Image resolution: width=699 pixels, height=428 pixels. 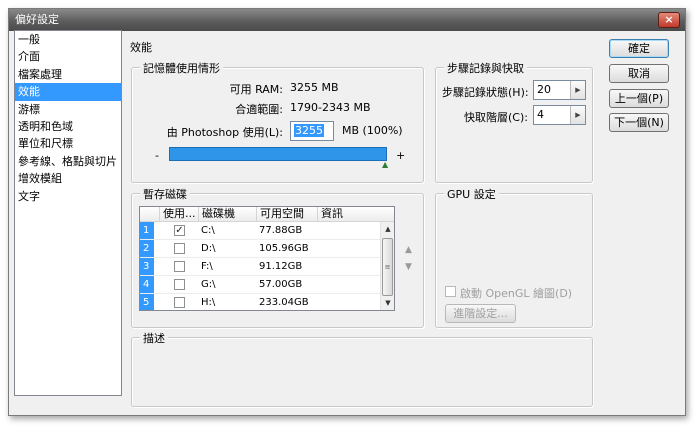 I want to click on description-group: 描述, so click(x=362, y=368).